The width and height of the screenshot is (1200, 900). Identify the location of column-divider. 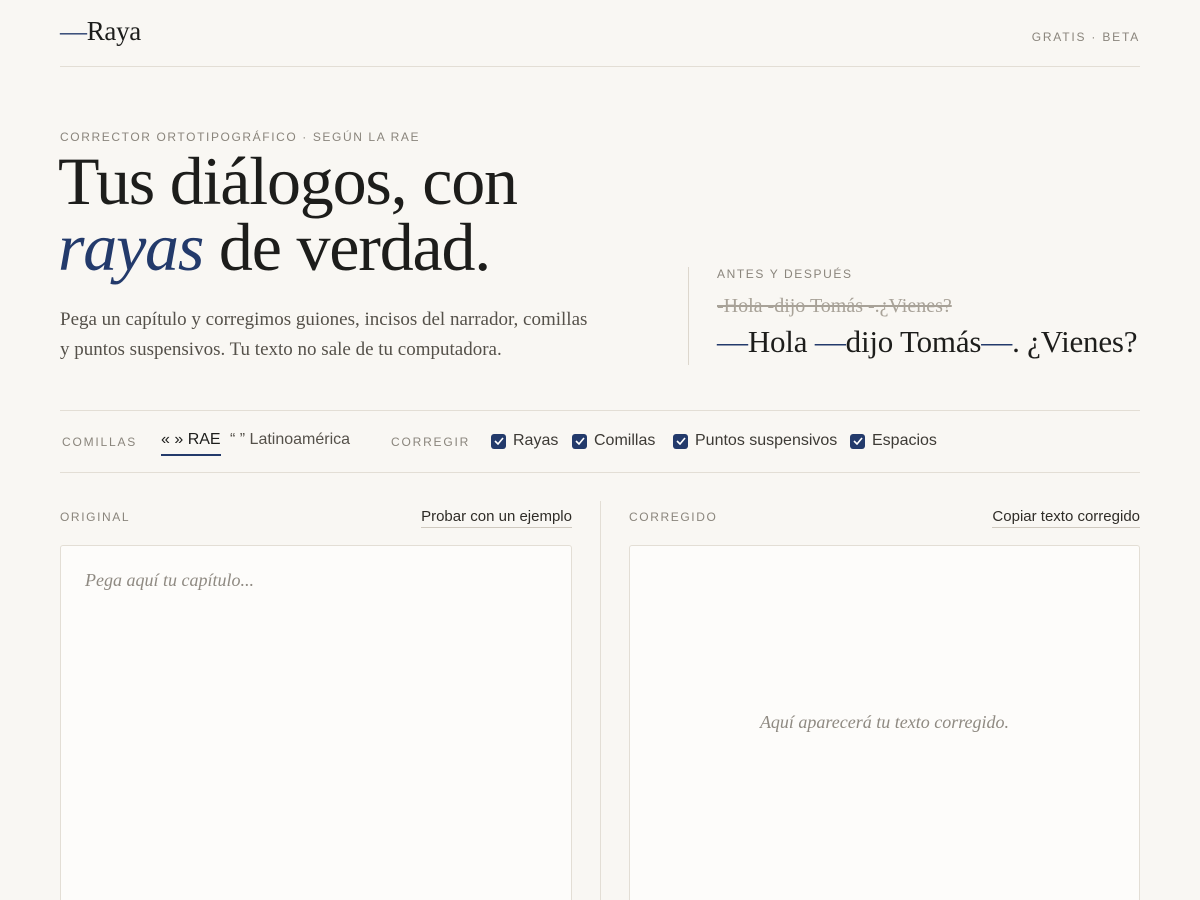
(600, 700).